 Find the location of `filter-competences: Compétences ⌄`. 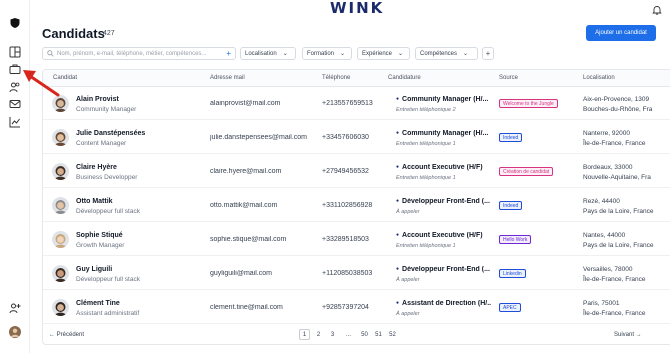

filter-competences: Compétences ⌄ is located at coordinates (446, 53).